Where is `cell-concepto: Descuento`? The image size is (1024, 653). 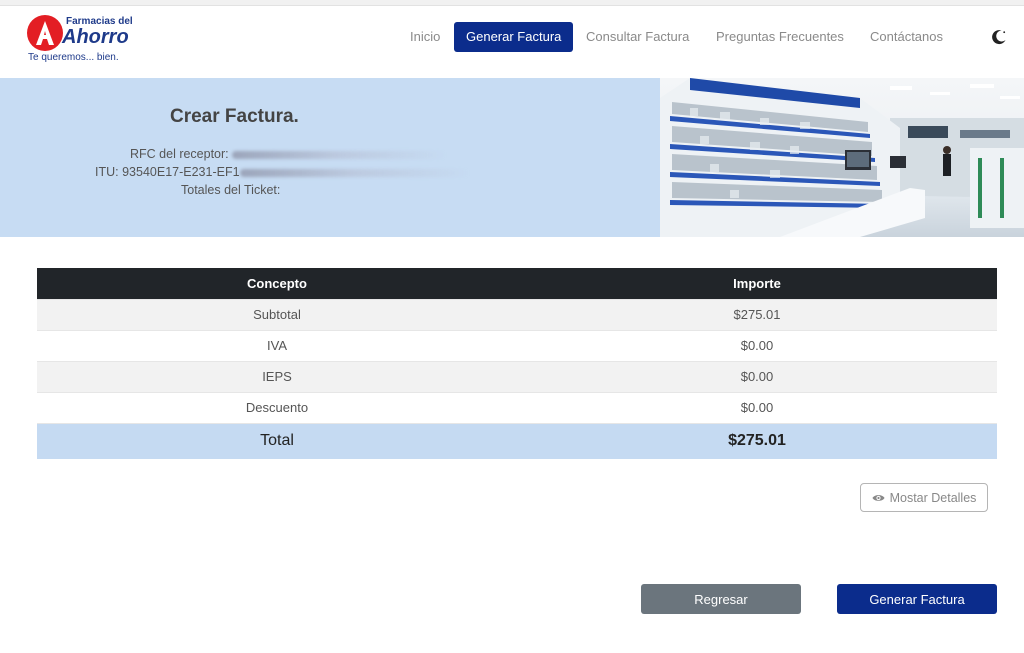 cell-concepto: Descuento is located at coordinates (277, 407).